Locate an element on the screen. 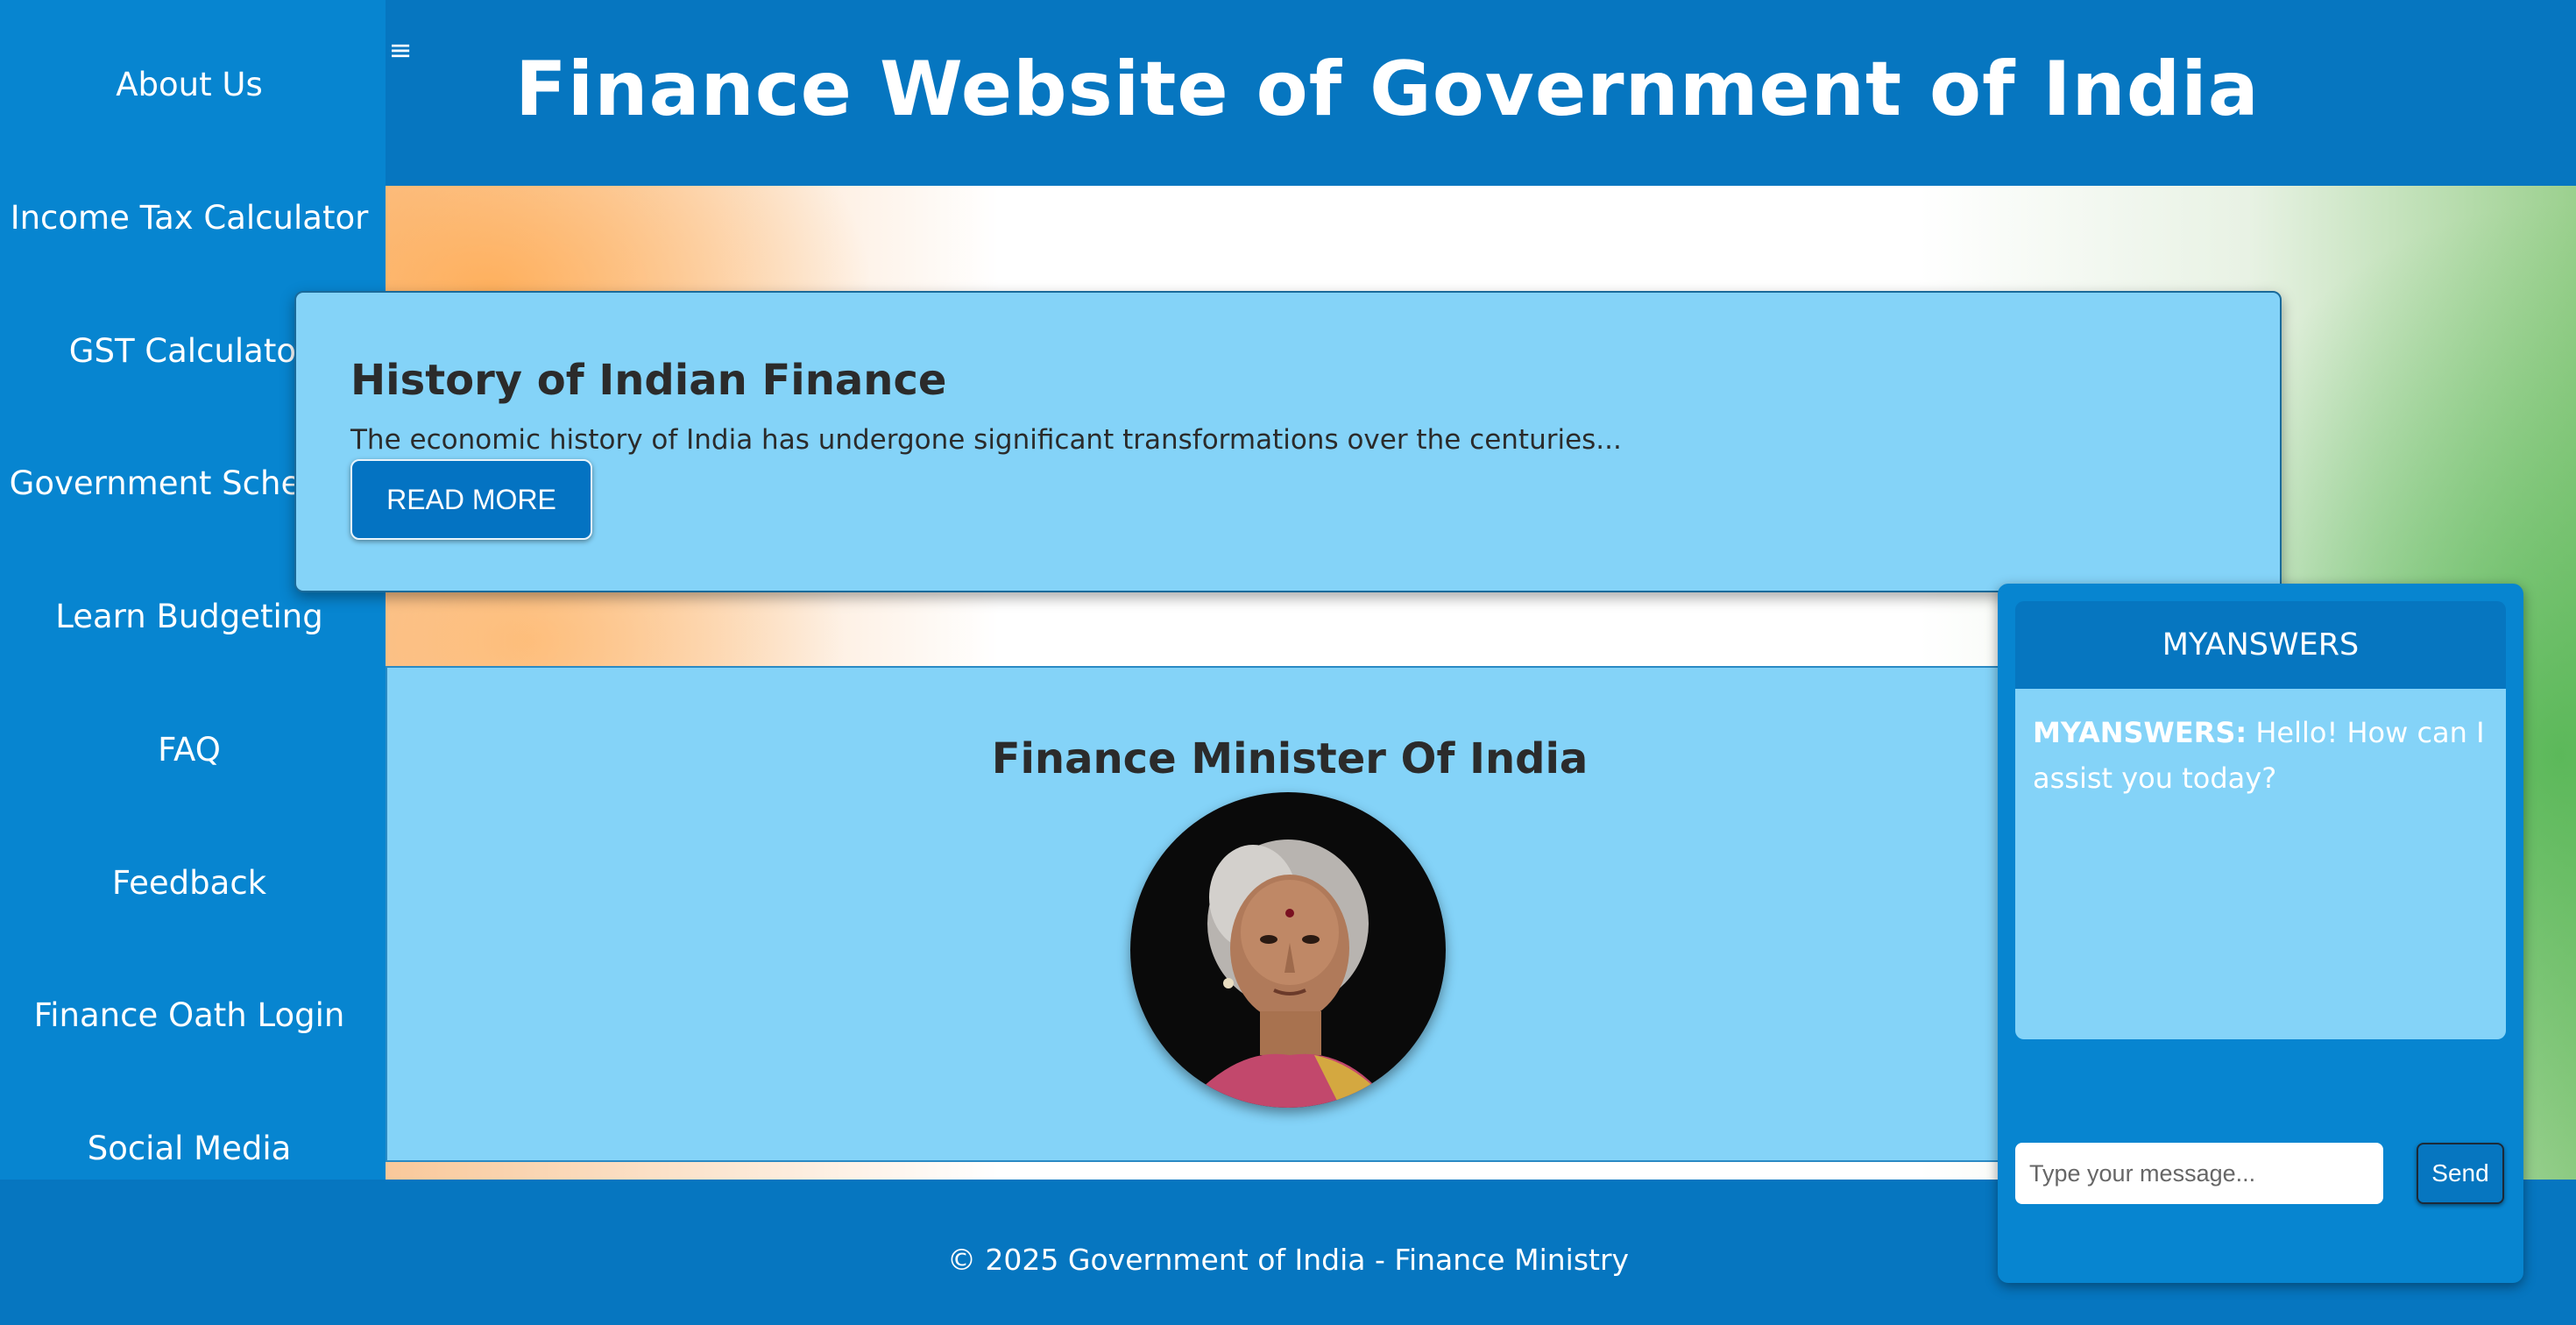 This screenshot has width=2576, height=1325. hamburger-menu-icon: ≡ is located at coordinates (400, 50).